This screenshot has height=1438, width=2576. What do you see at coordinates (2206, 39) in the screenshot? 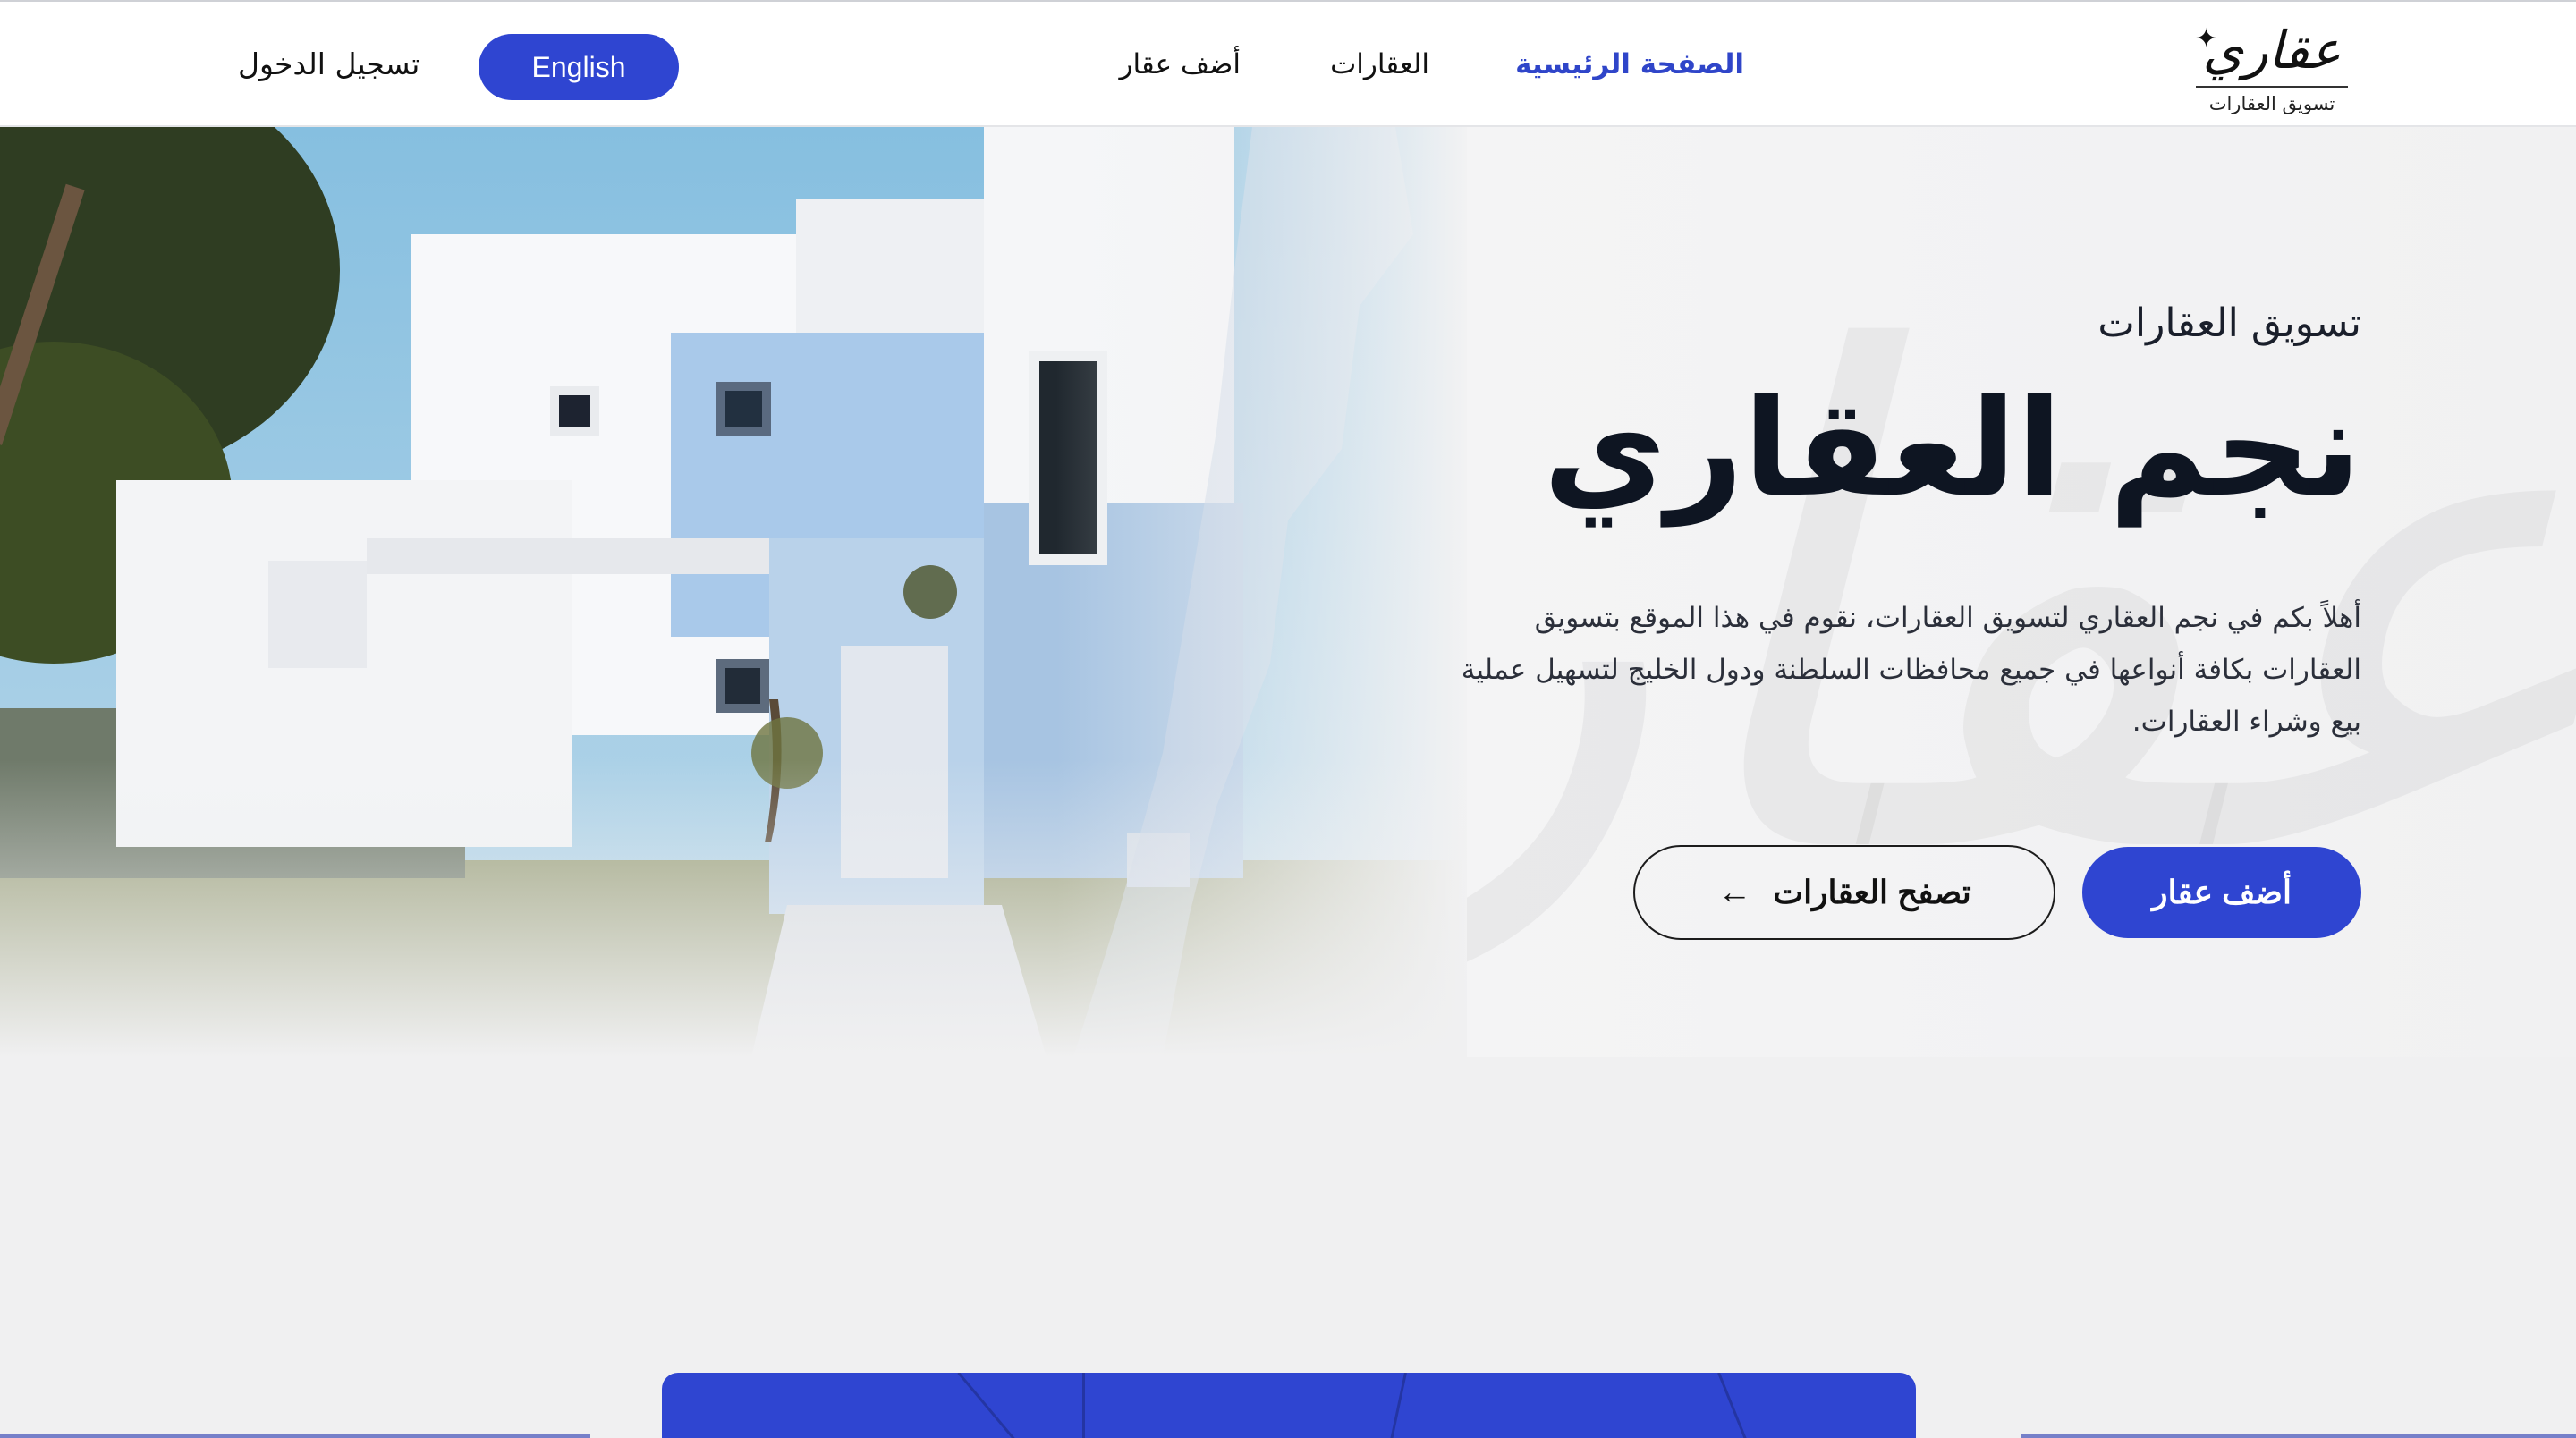
I see `sparkle-icon: ✦` at bounding box center [2206, 39].